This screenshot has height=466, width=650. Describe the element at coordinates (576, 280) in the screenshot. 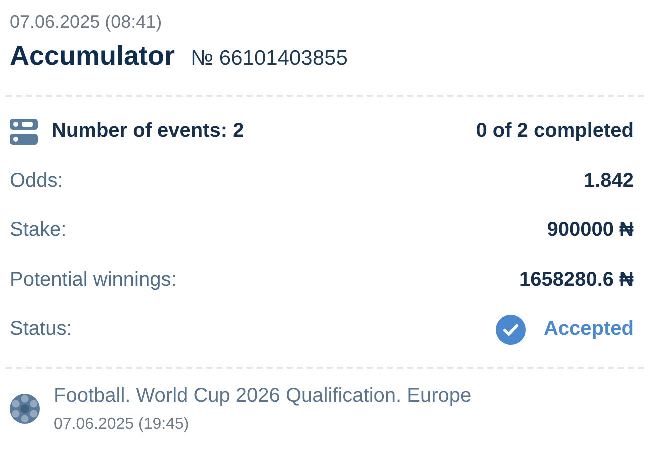

I see `row-value: 1658280.6 ₦` at that location.